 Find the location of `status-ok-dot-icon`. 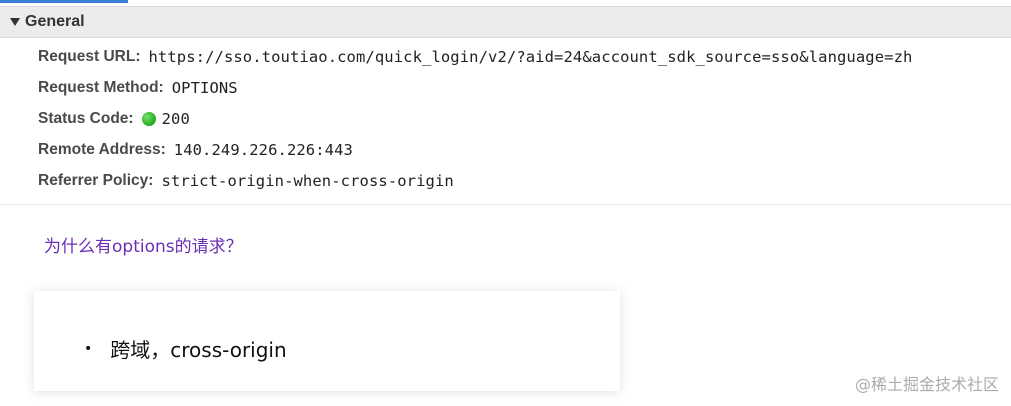

status-ok-dot-icon is located at coordinates (148, 119).